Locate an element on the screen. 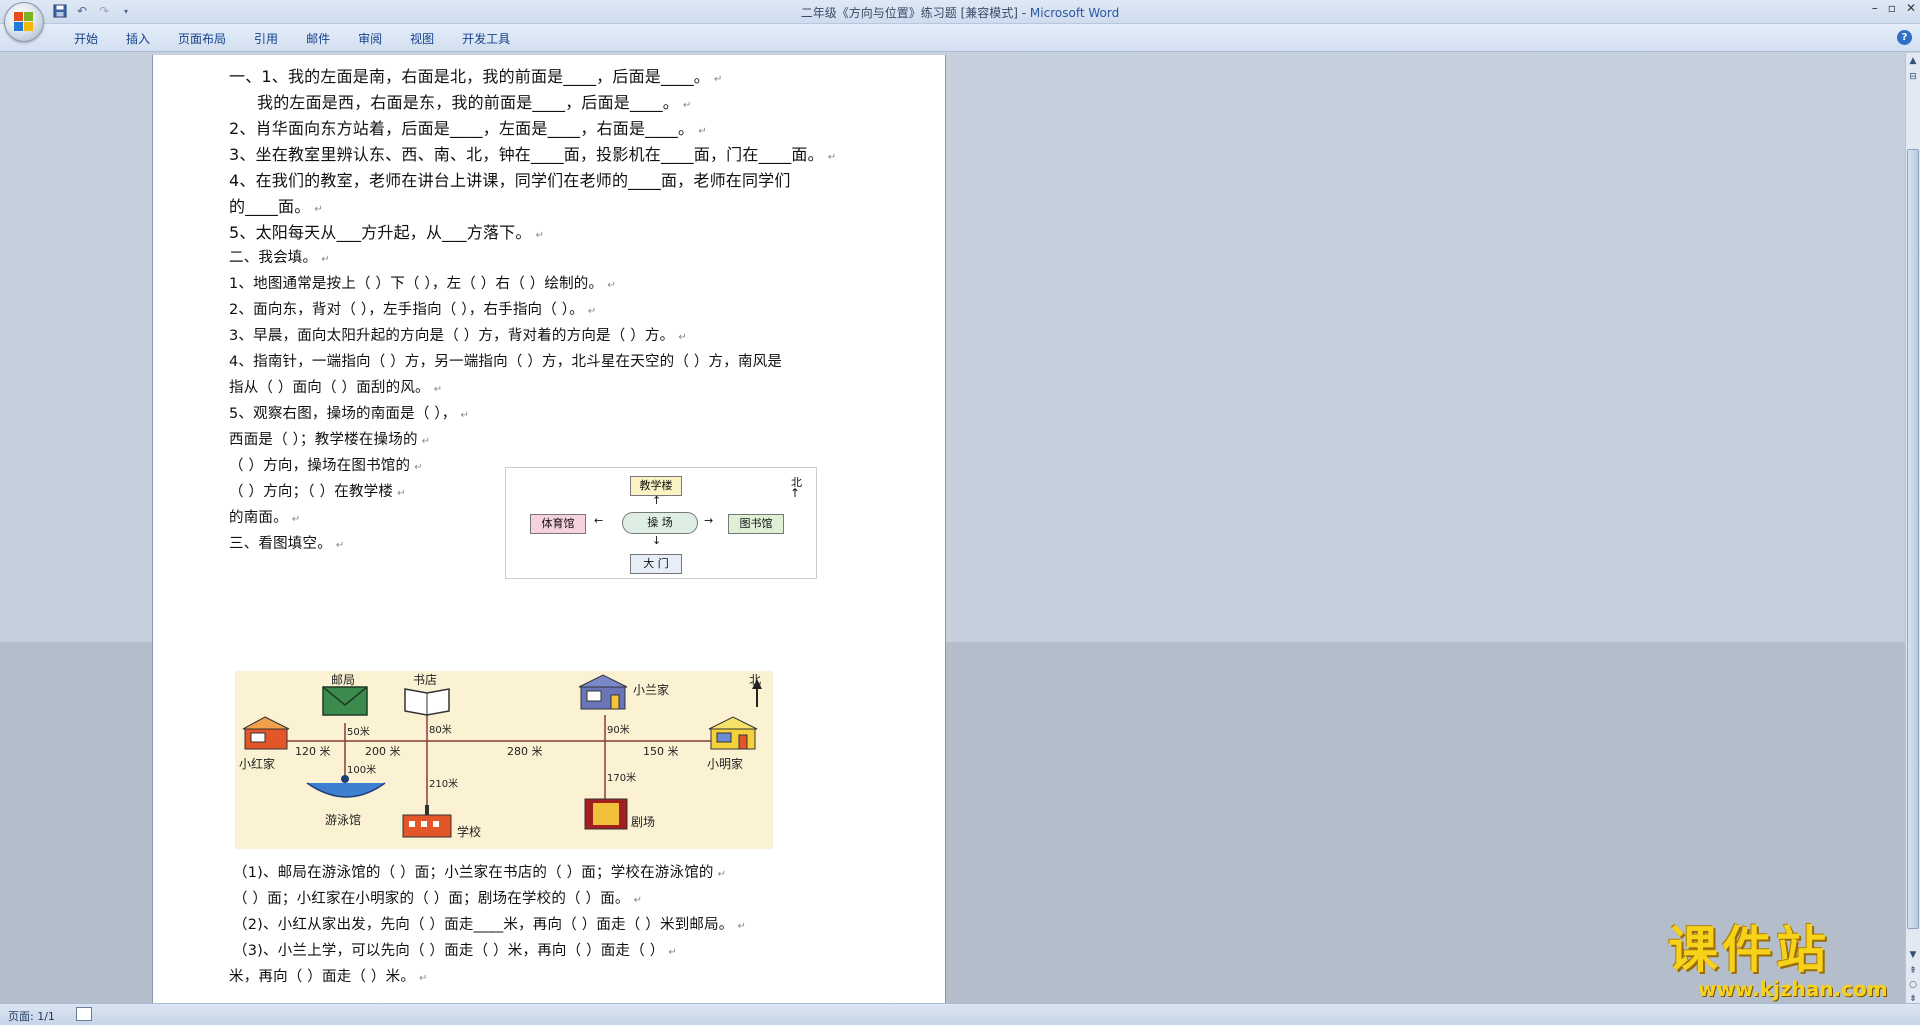  doc-line: 5、太阳每天从___方升起，从___方落下。 ↵ is located at coordinates (387, 232).